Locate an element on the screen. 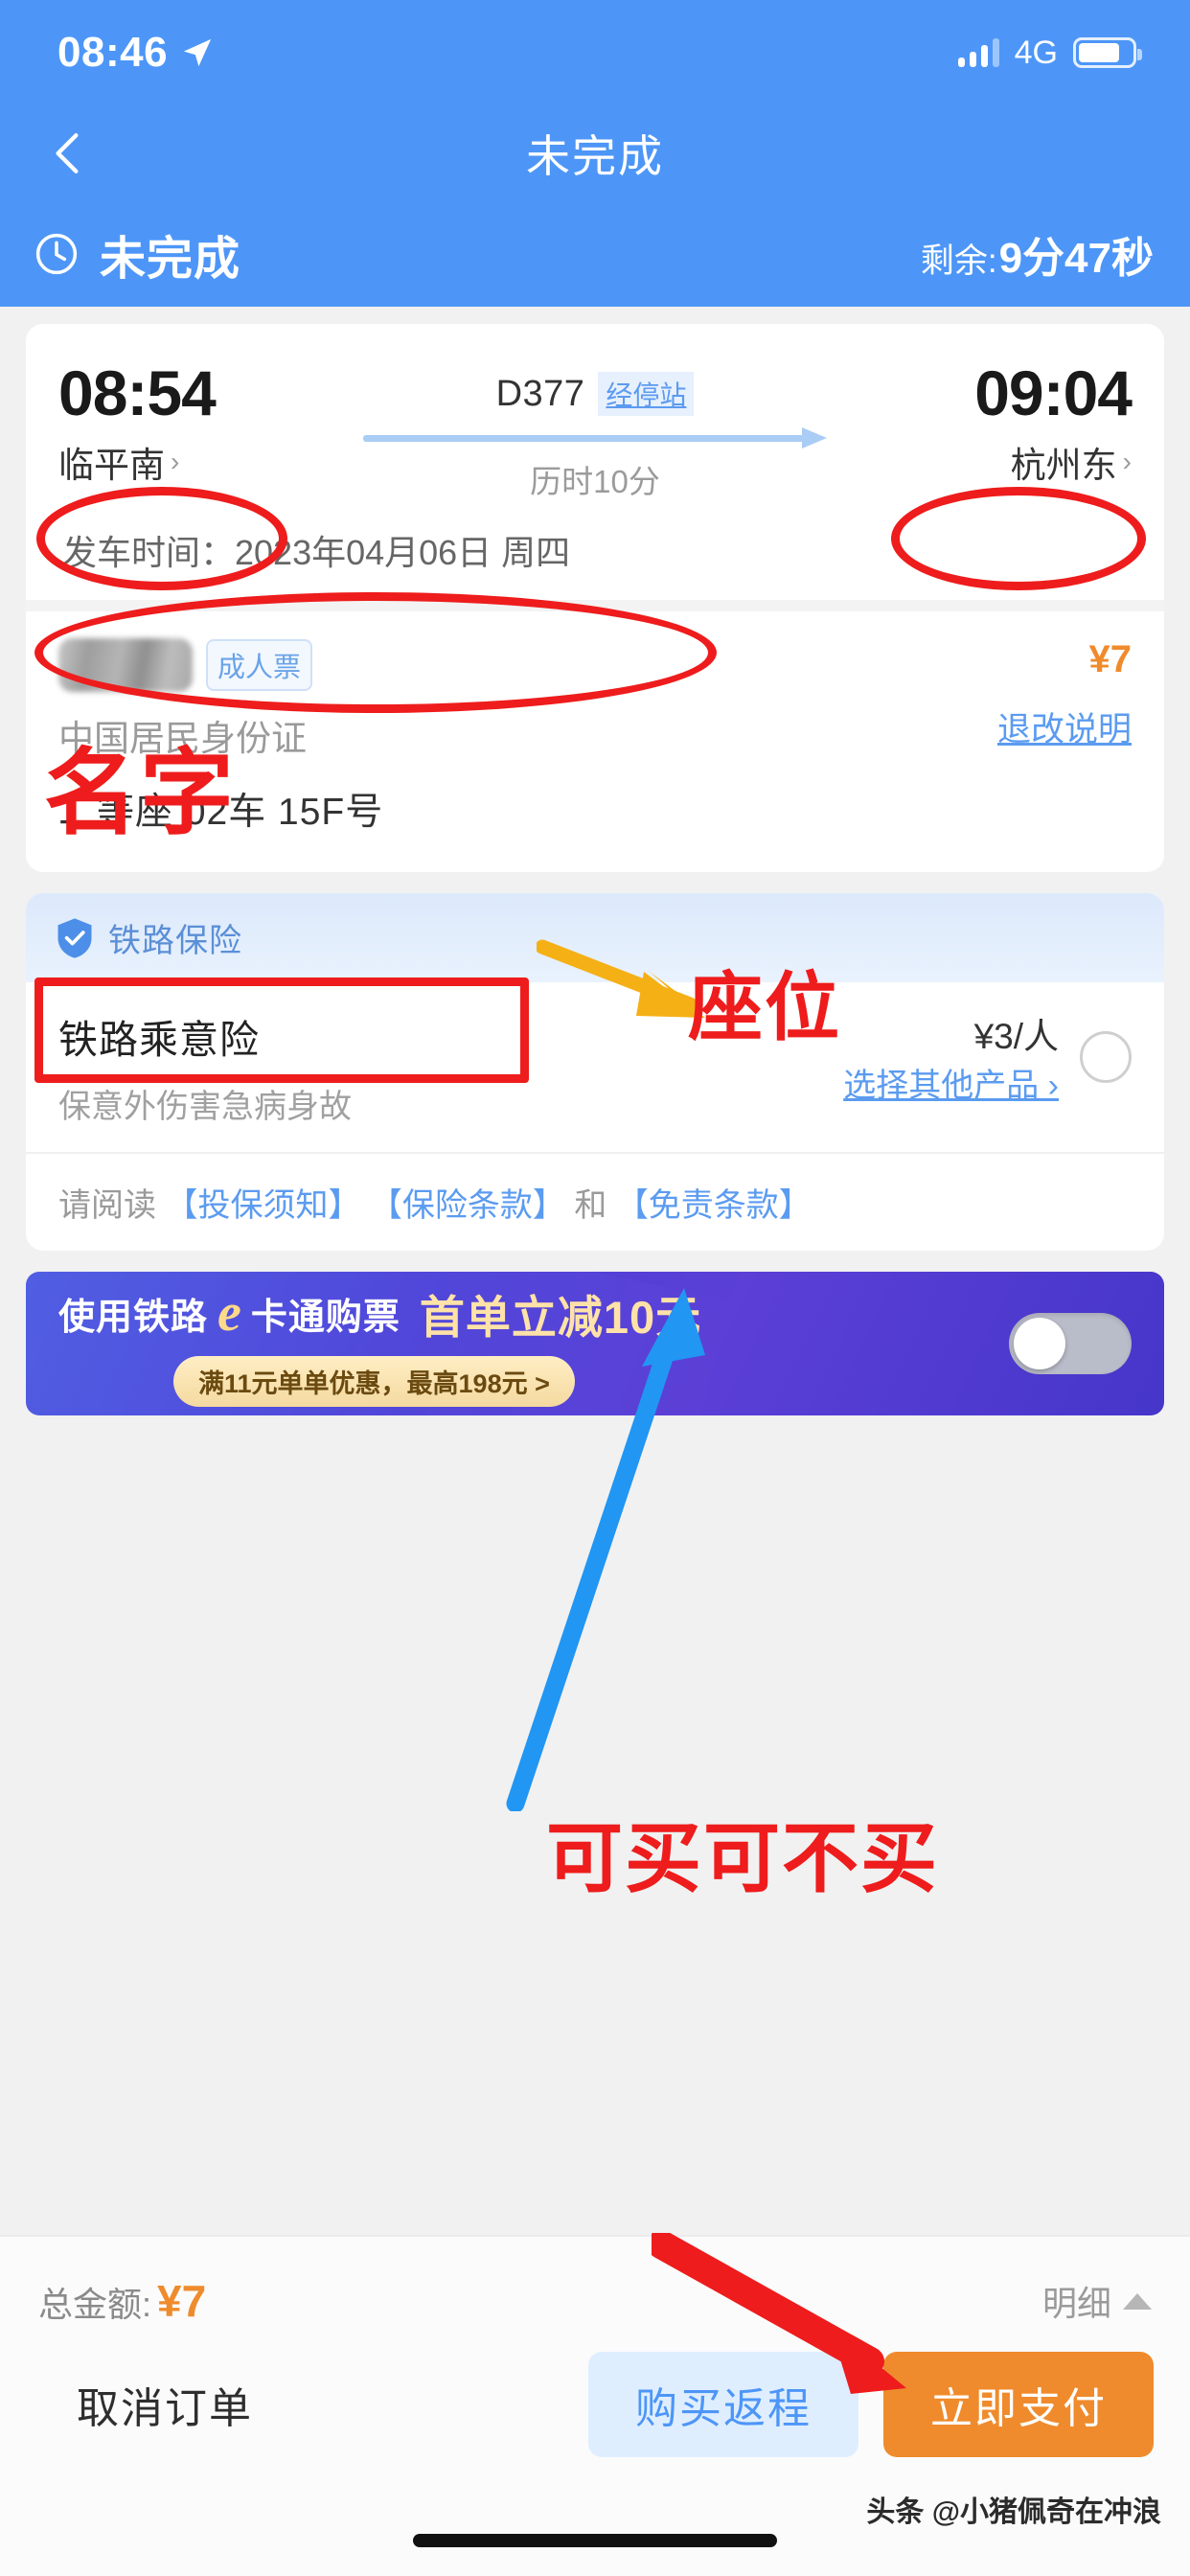 The image size is (1190, 2576). passenger-left: 成人票 中国居民身份证 二等座 02车 15F号 is located at coordinates (221, 737).